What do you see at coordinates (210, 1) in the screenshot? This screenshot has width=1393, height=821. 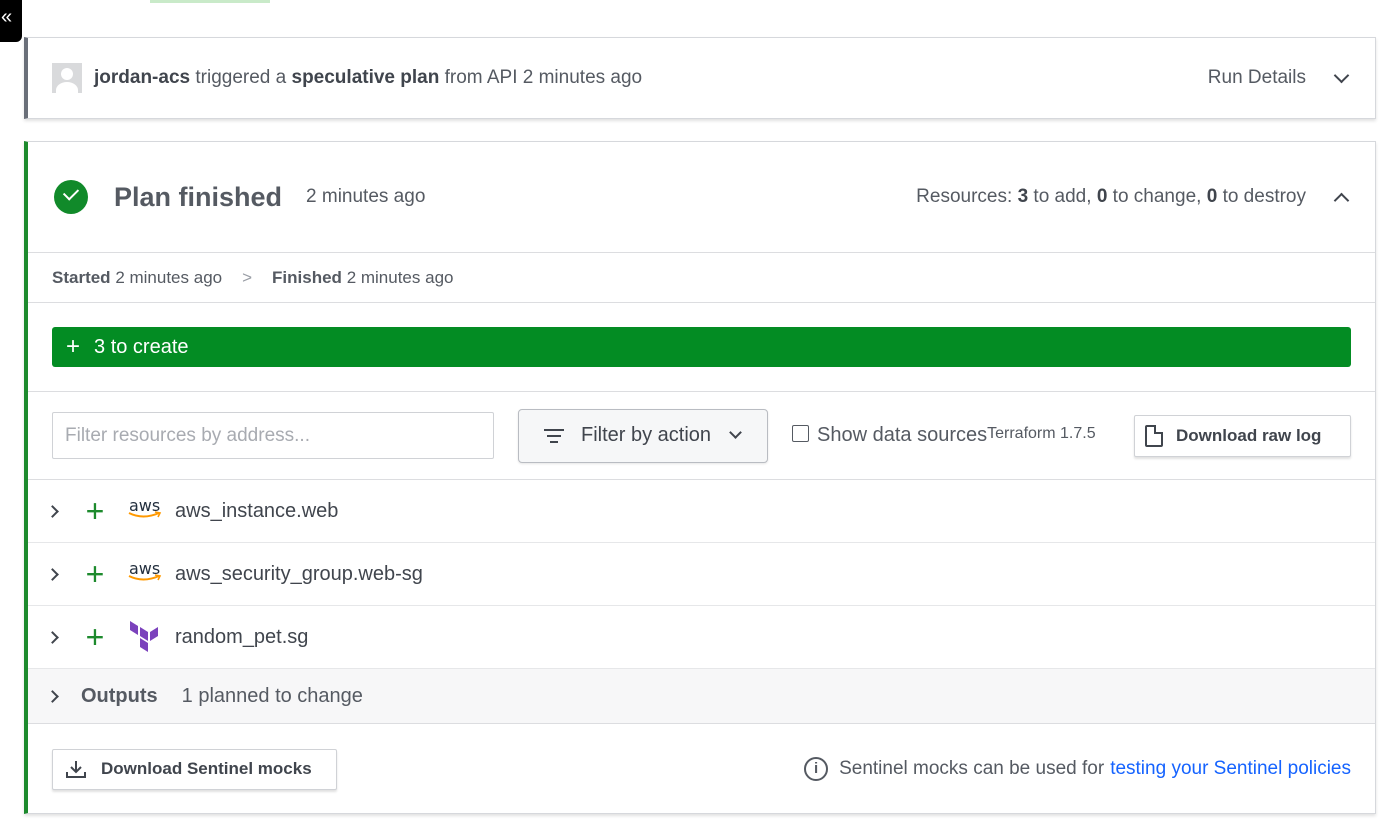 I see `top-status-sliver` at bounding box center [210, 1].